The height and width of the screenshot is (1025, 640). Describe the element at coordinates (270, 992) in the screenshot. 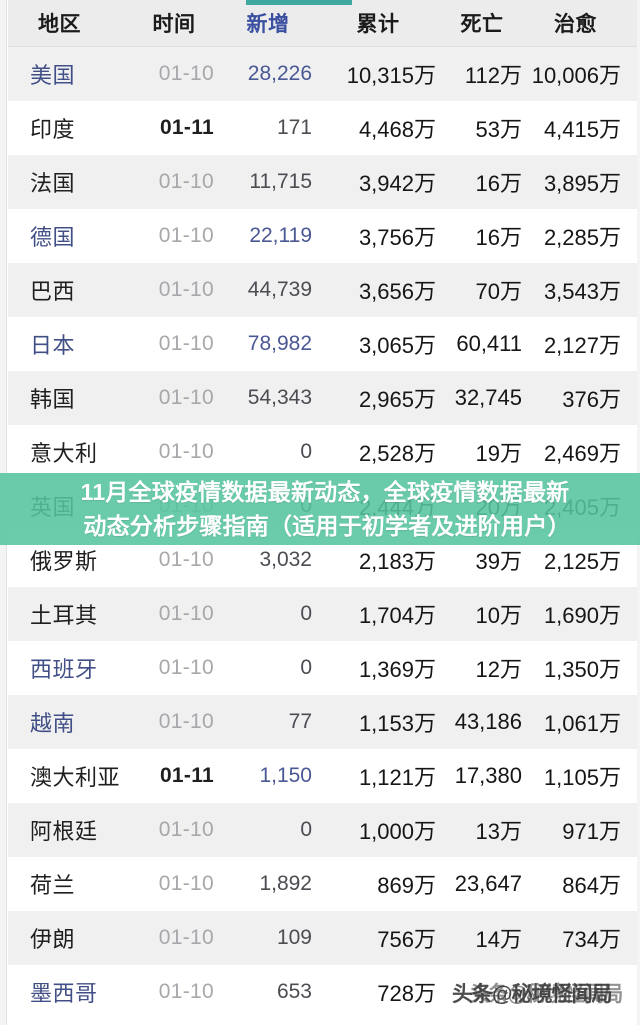

I see `new-cell: 653` at that location.